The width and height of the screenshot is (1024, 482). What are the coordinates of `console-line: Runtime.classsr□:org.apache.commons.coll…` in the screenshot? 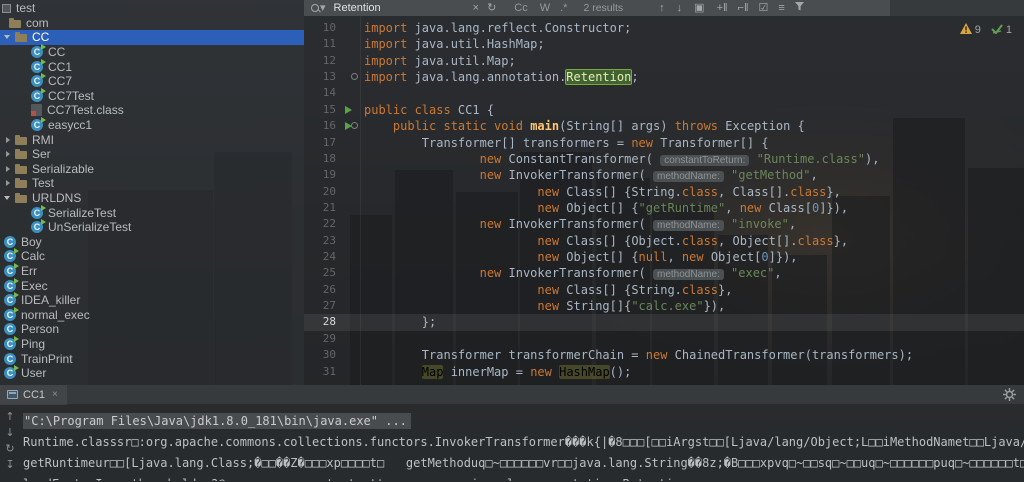 It's located at (523, 442).